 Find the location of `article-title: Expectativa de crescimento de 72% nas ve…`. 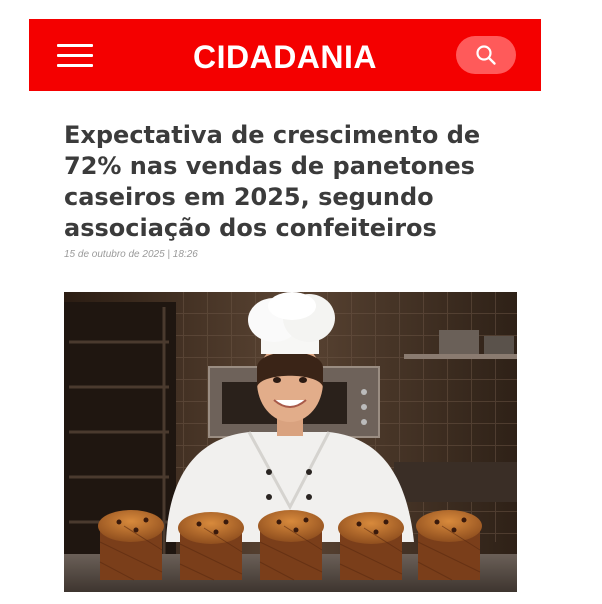

article-title: Expectativa de crescimento de 72% nas ve… is located at coordinates (272, 181).